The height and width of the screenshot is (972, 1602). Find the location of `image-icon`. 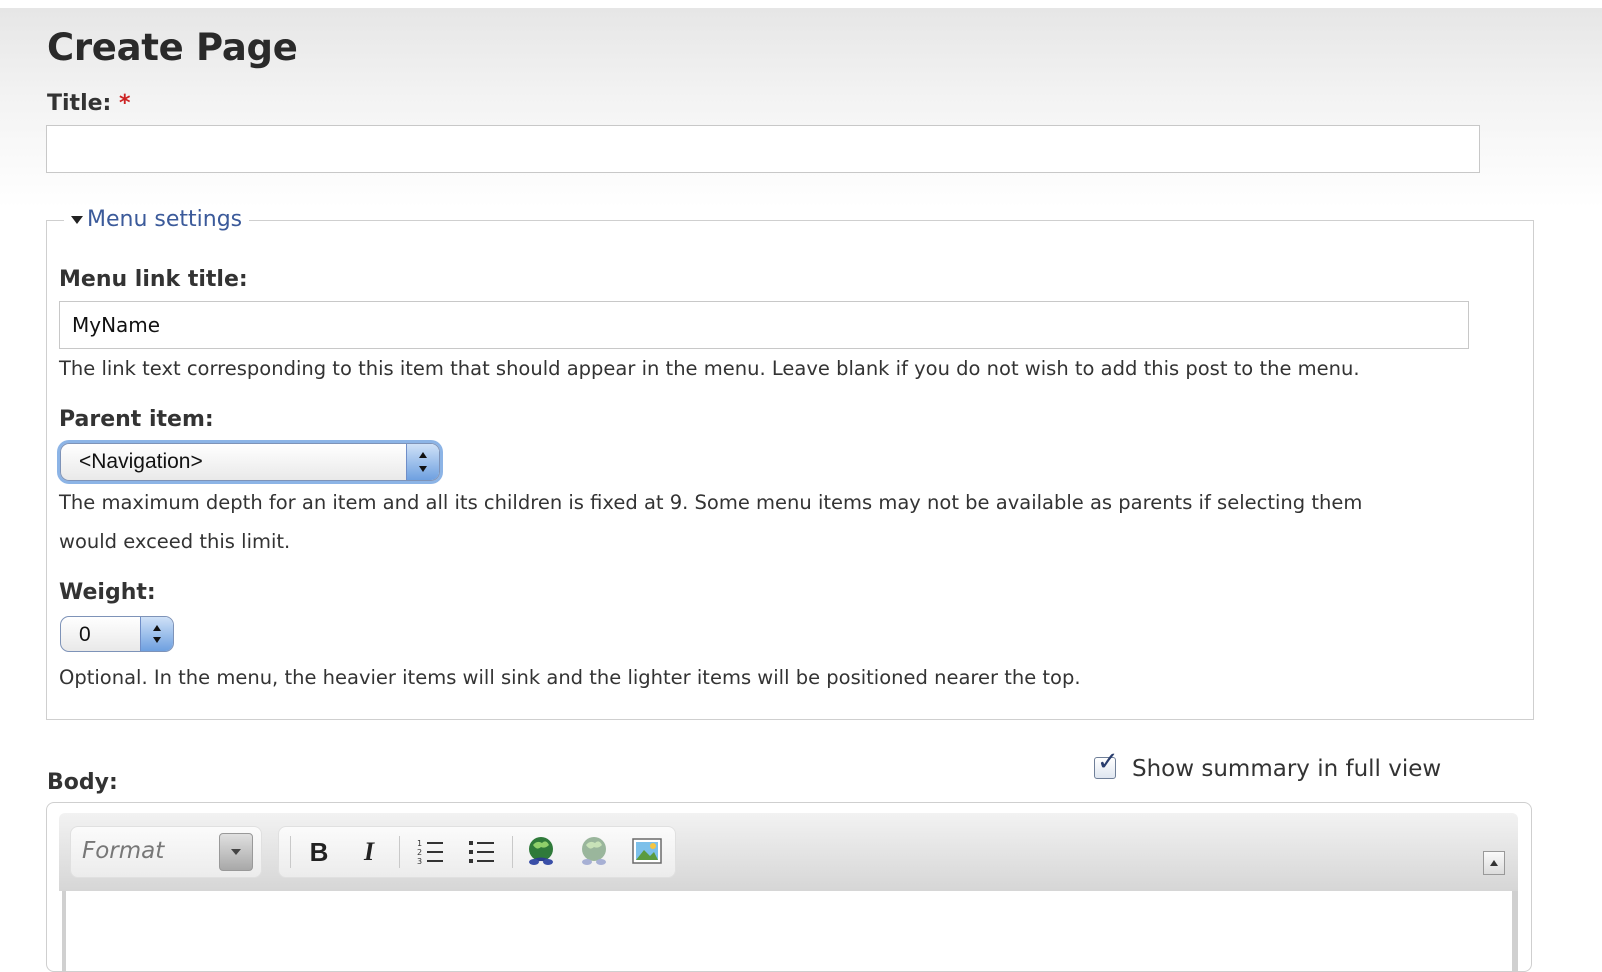

image-icon is located at coordinates (647, 851).